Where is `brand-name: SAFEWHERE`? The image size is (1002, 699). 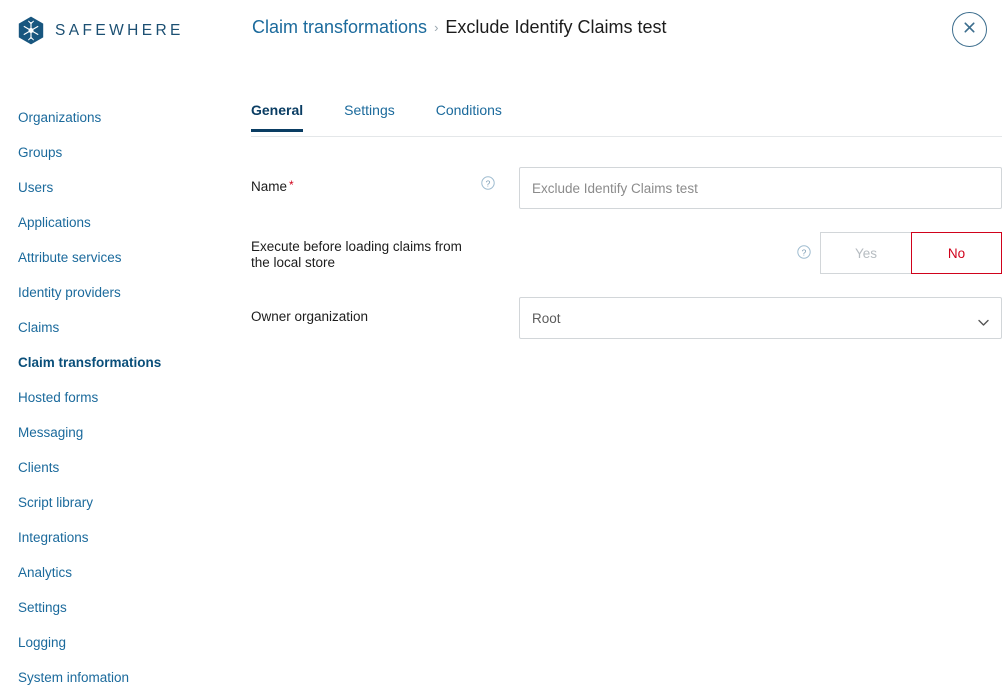 brand-name: SAFEWHERE is located at coordinates (119, 30).